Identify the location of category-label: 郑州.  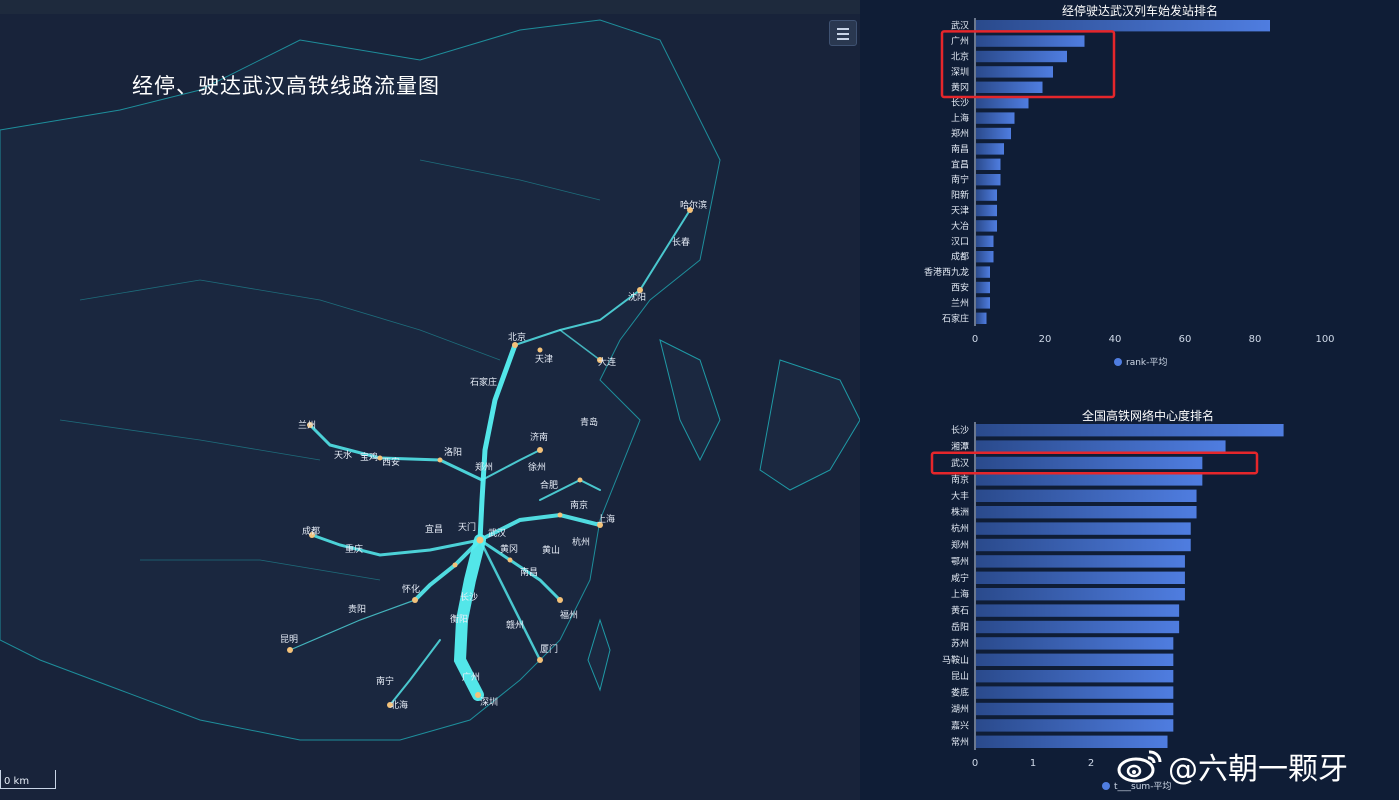
(960, 545).